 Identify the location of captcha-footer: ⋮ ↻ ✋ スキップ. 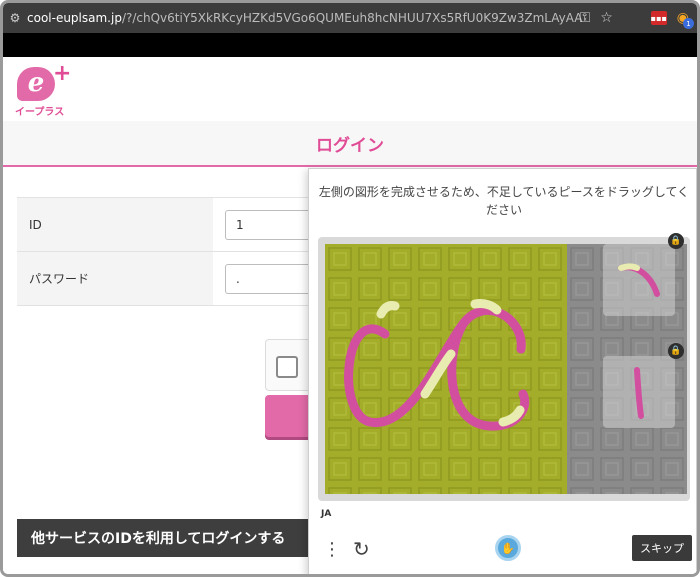
(503, 551).